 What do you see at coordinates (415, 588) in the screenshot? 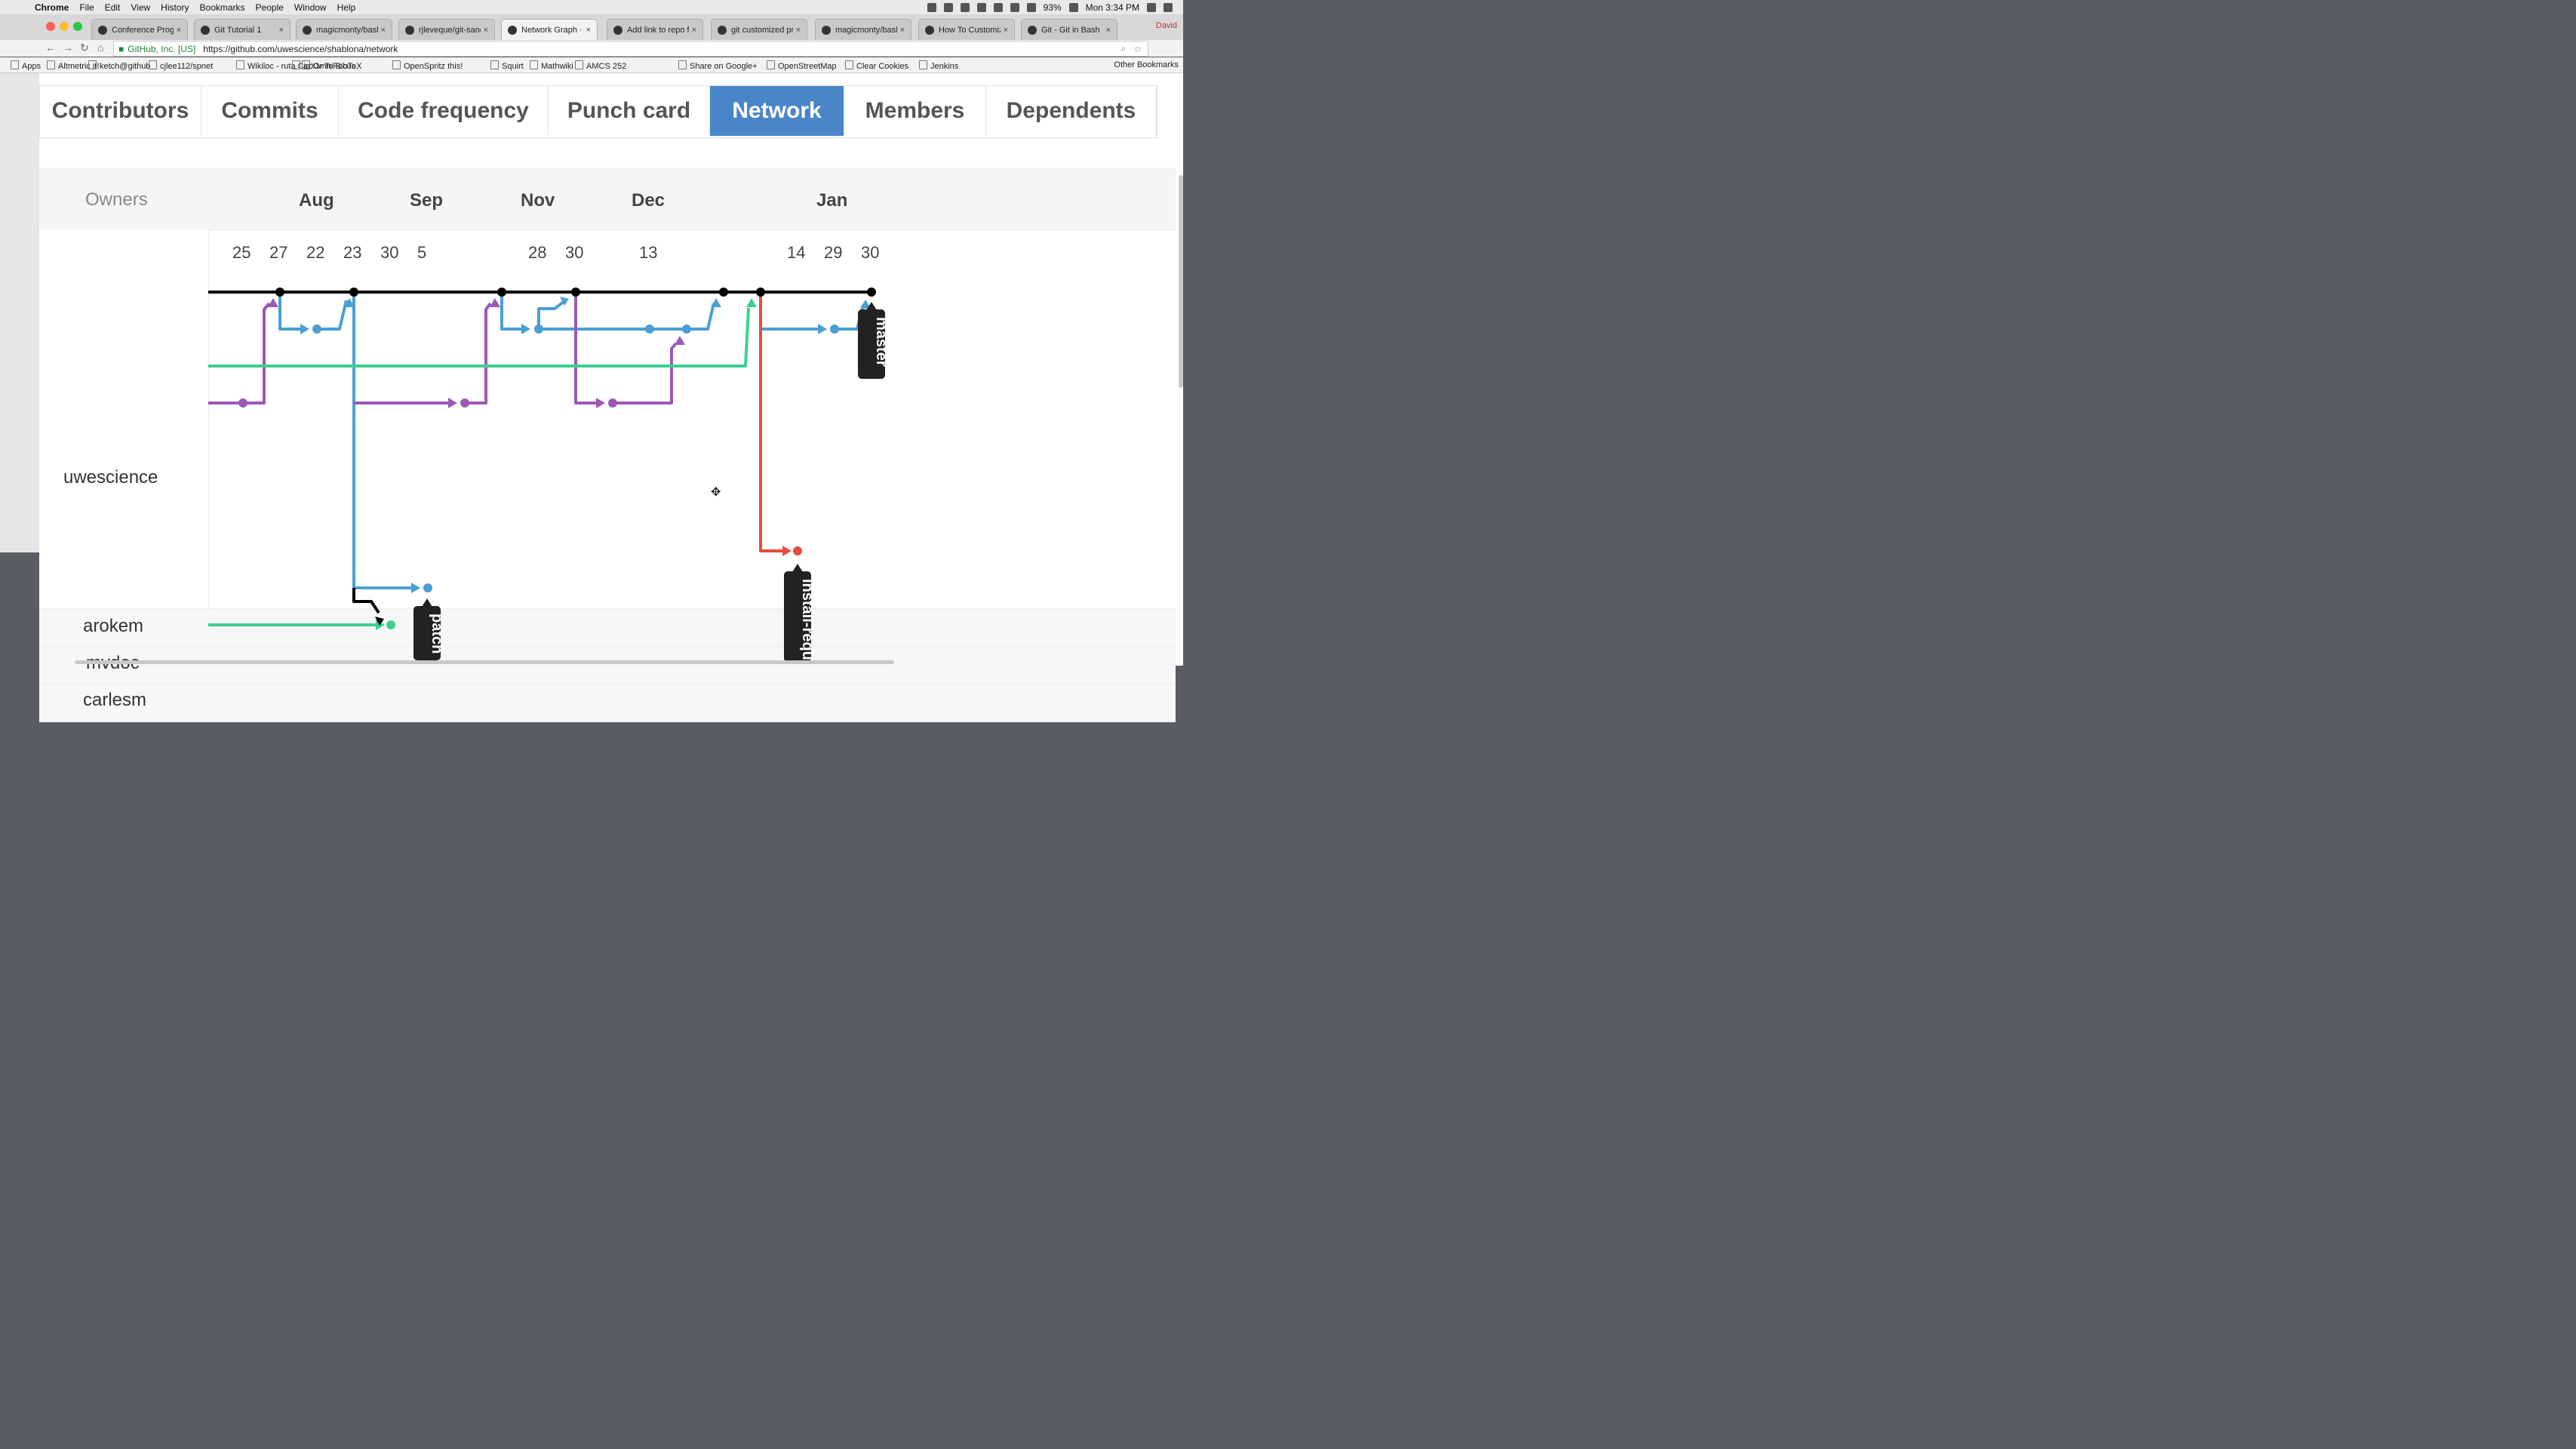
I see `arrow-head` at bounding box center [415, 588].